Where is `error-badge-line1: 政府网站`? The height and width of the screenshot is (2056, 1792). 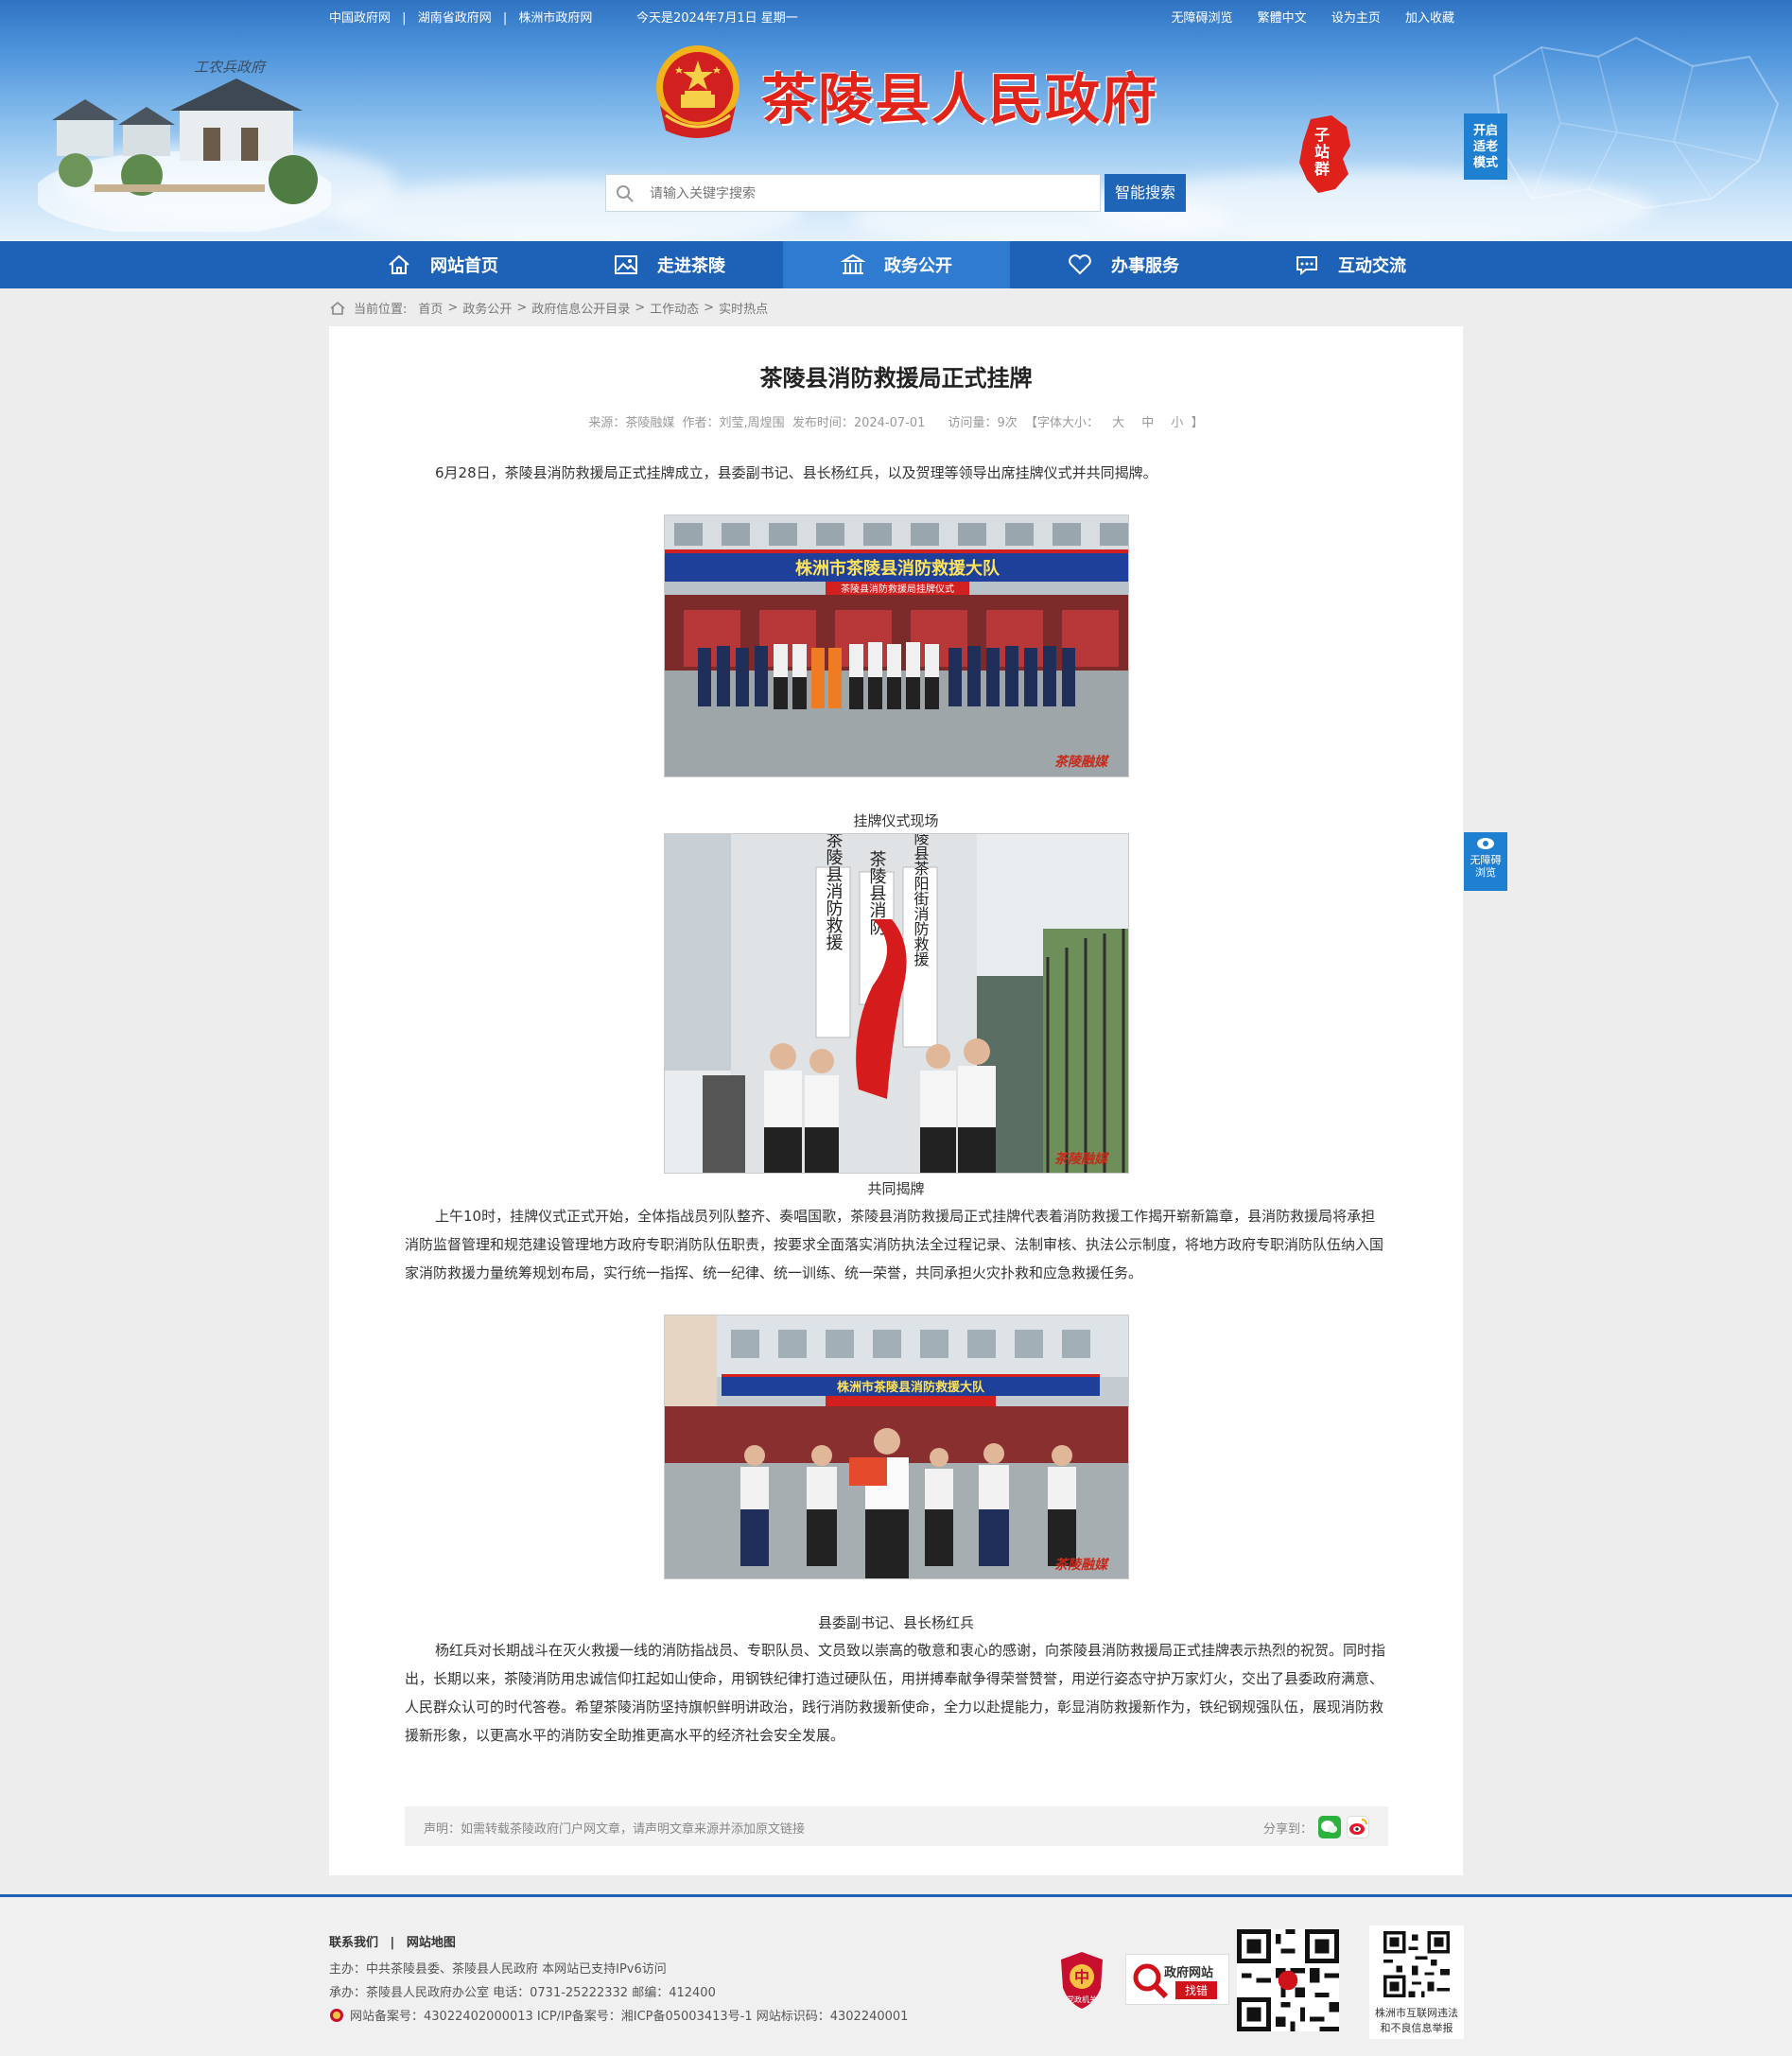 error-badge-line1: 政府网站 is located at coordinates (1189, 1973).